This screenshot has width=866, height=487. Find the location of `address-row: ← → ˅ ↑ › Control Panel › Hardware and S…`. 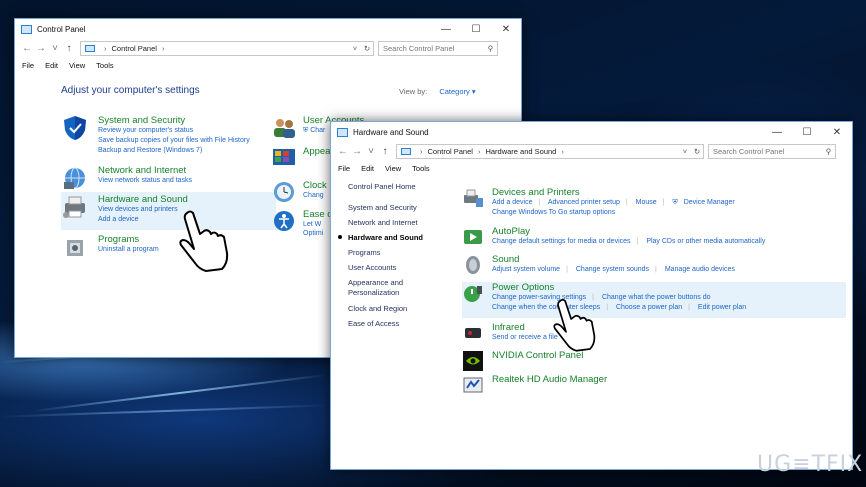

address-row: ← → ˅ ↑ › Control Panel › Hardware and S… is located at coordinates (591, 151).